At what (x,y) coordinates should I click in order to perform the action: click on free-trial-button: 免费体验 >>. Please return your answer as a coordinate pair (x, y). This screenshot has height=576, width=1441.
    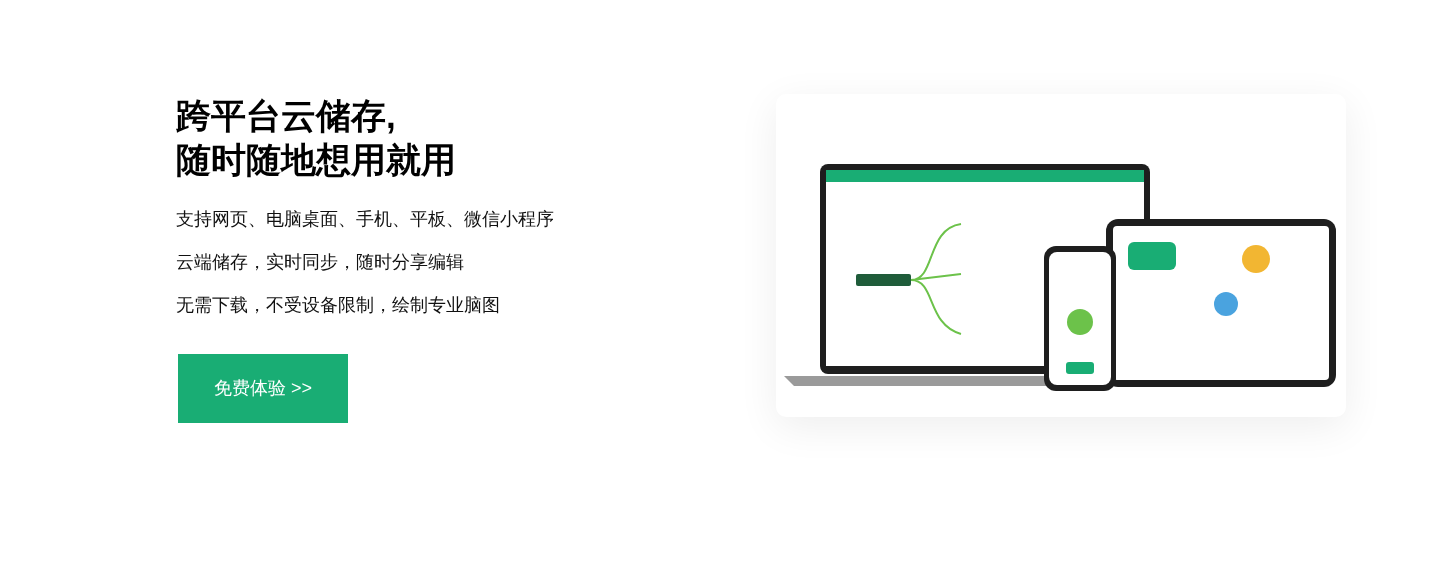
    Looking at the image, I should click on (263, 388).